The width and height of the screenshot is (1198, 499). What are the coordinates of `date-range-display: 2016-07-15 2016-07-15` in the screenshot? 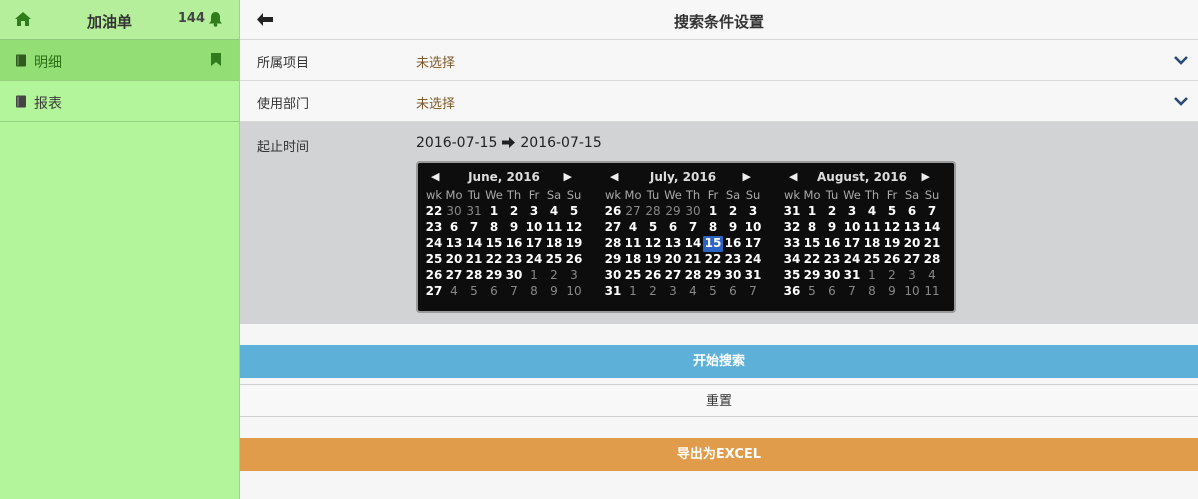 It's located at (509, 143).